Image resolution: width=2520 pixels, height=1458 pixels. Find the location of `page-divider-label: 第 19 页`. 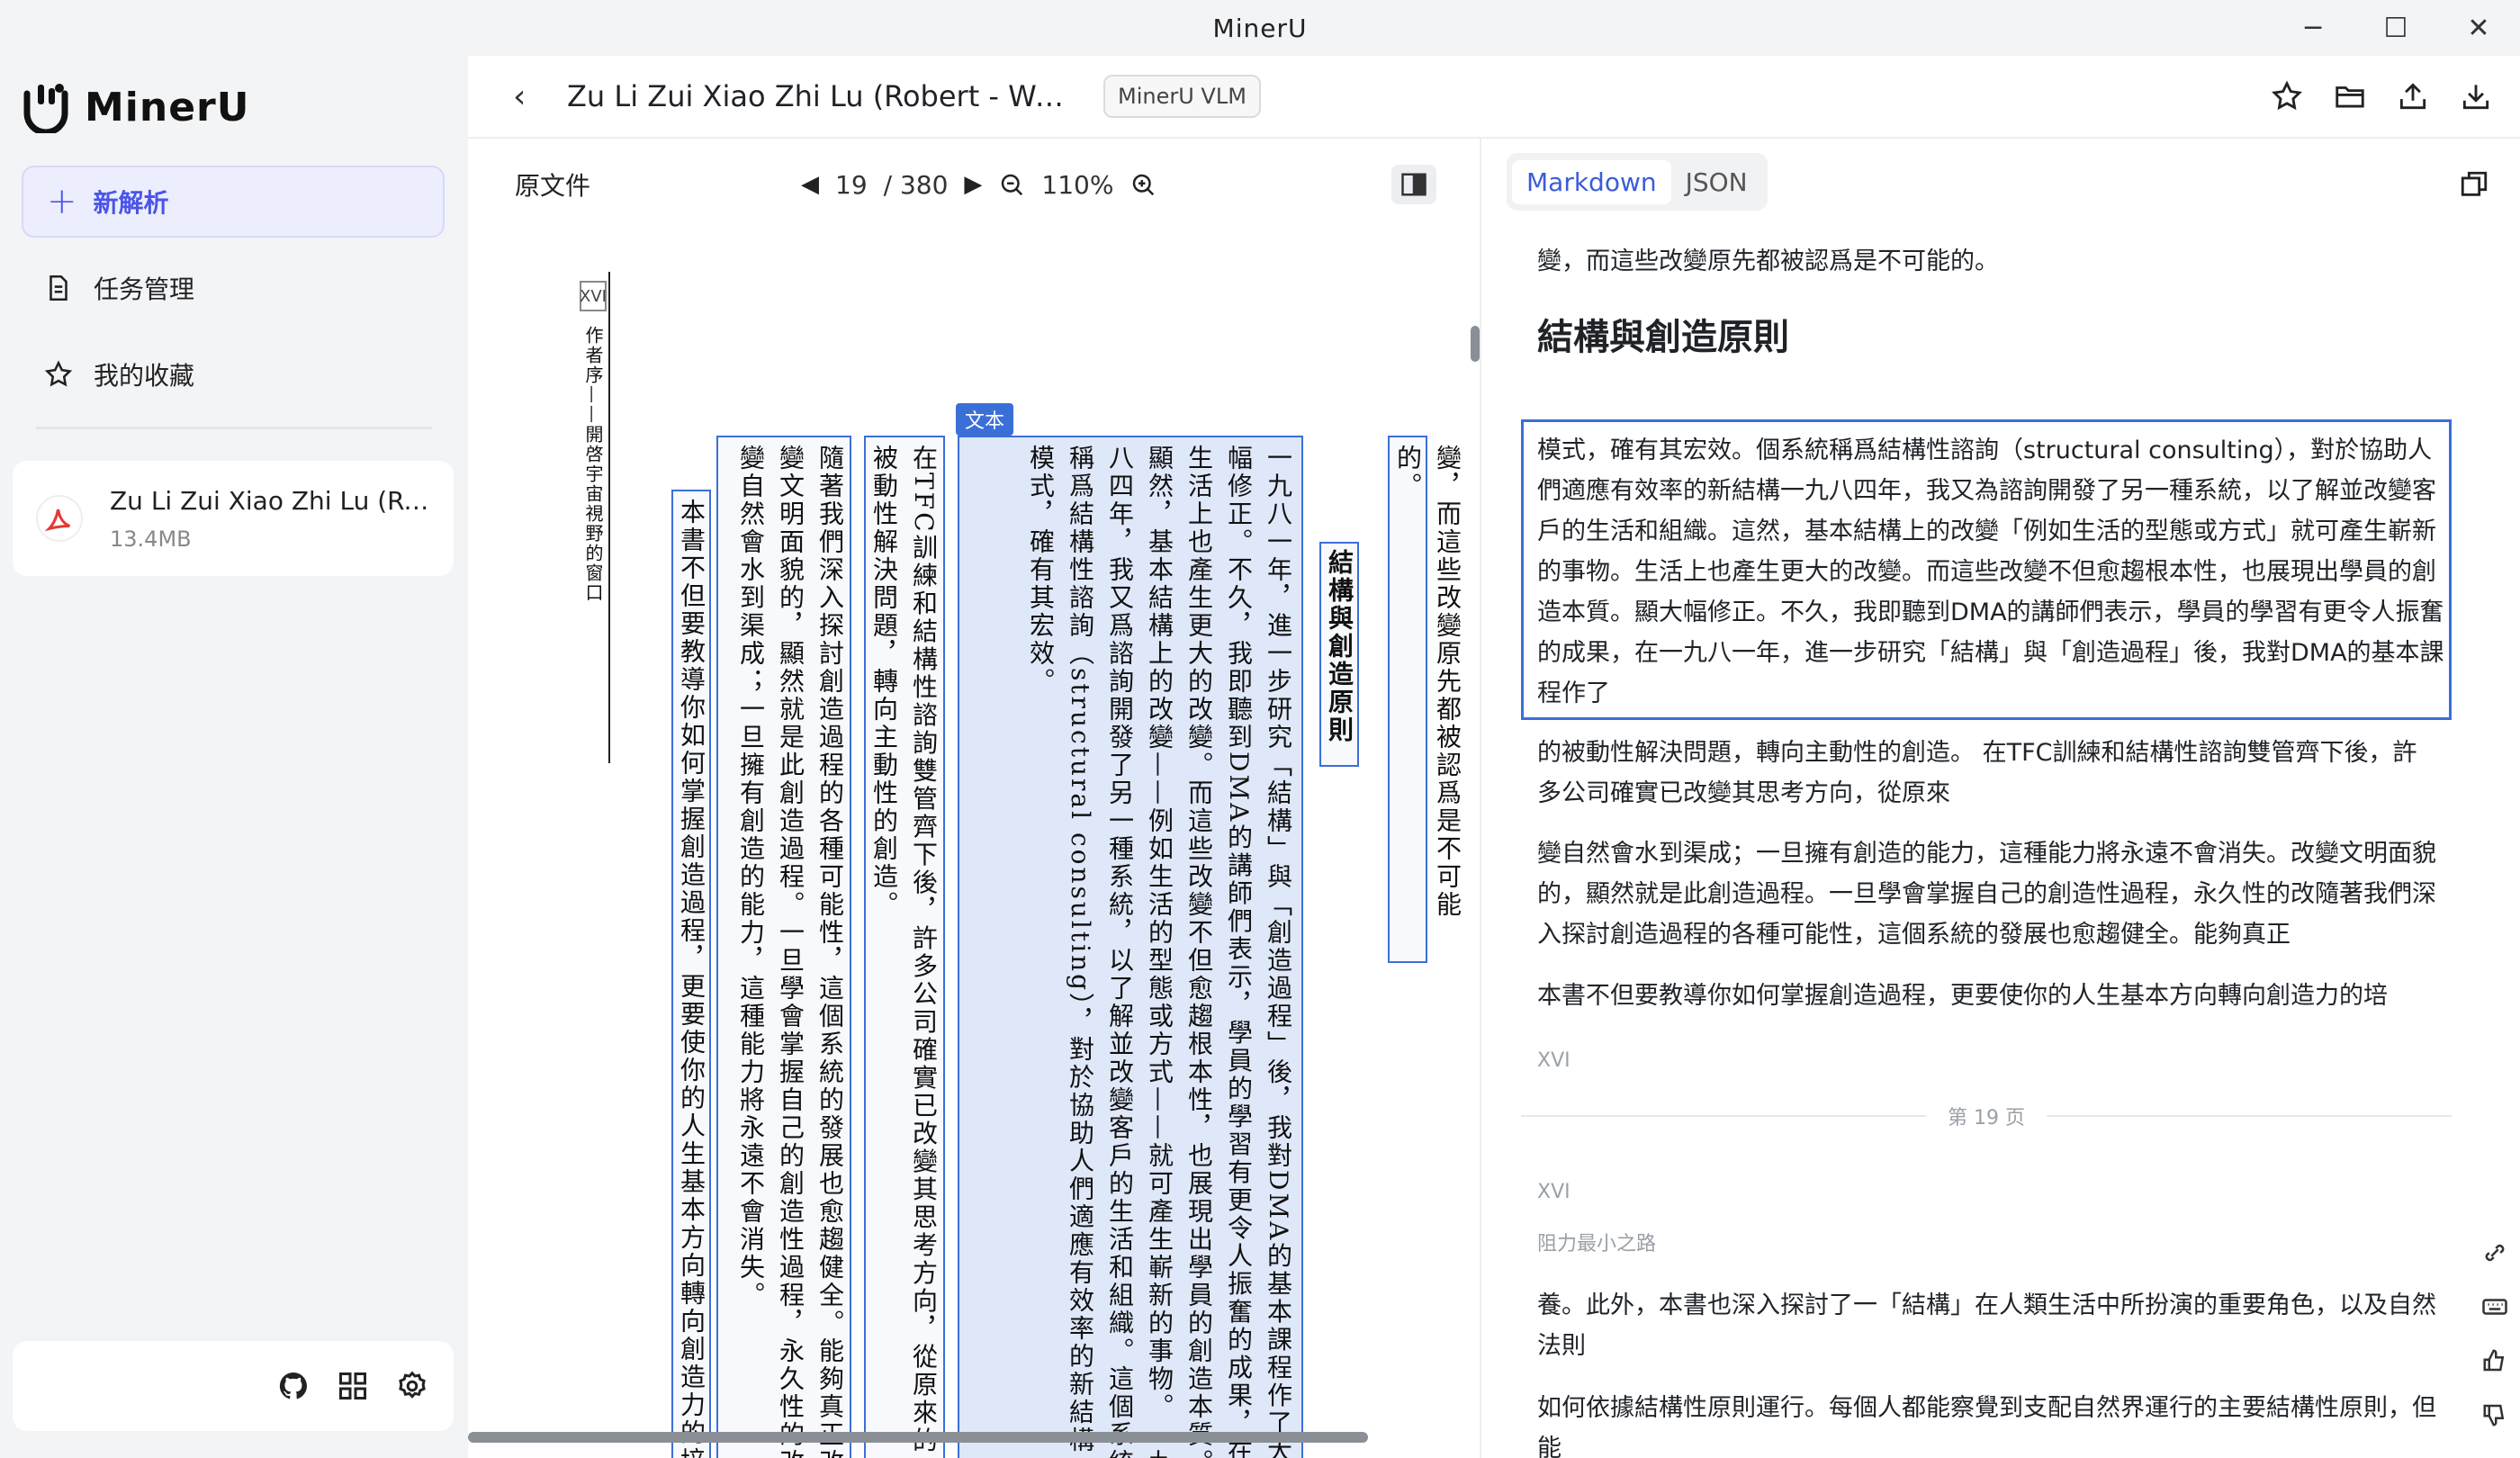

page-divider-label: 第 19 页 is located at coordinates (1986, 1118).